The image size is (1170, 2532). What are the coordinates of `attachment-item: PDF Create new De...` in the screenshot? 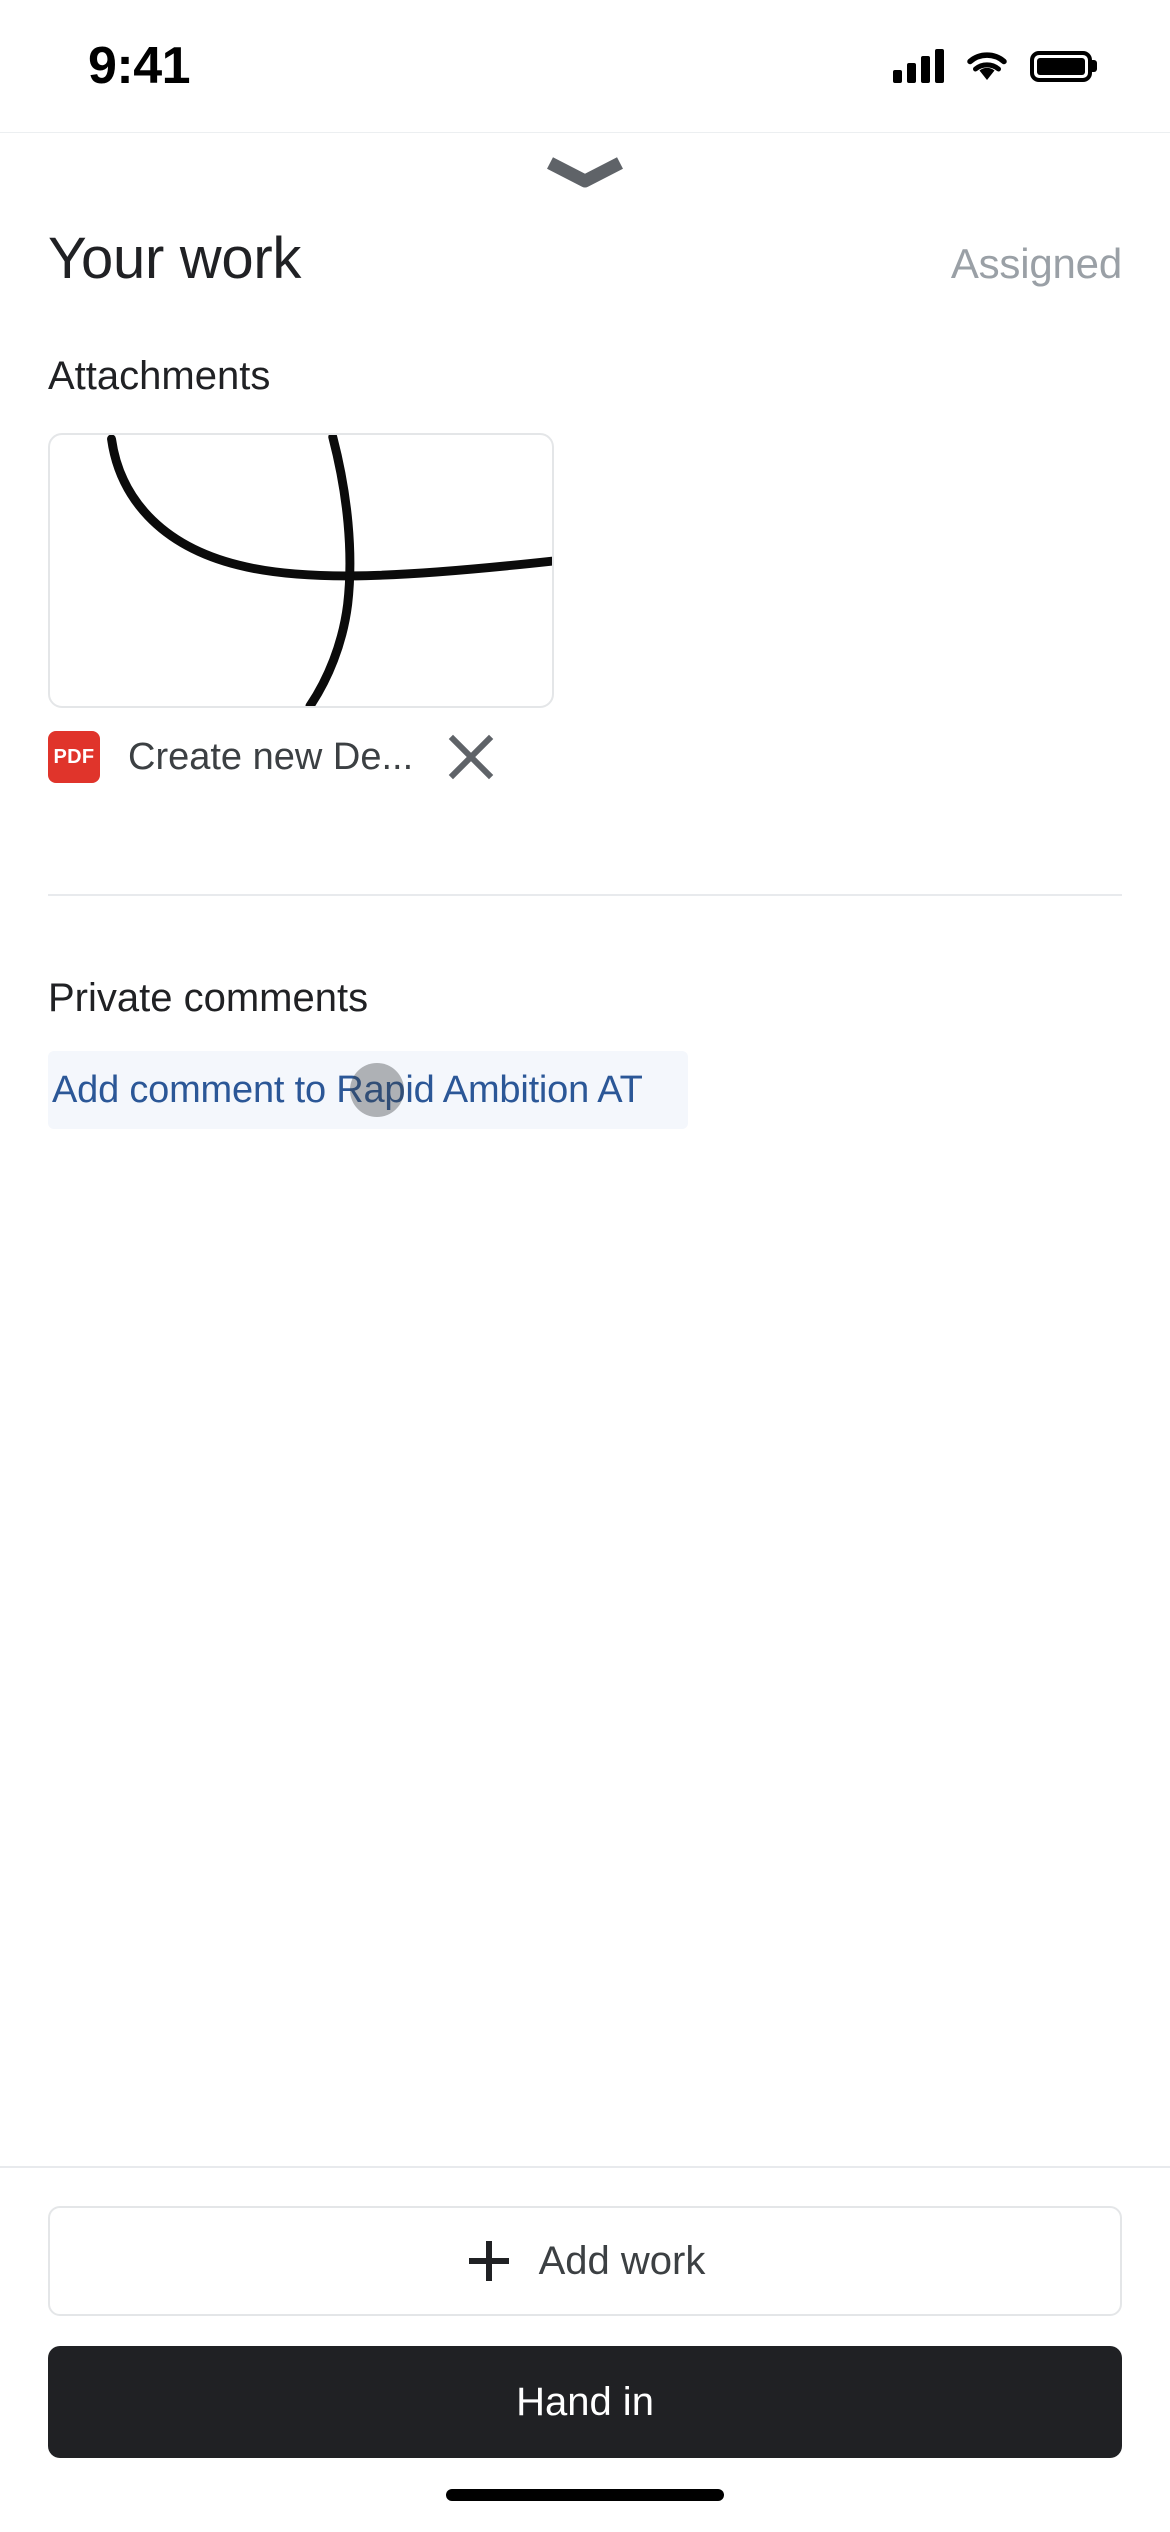 It's located at (585, 608).